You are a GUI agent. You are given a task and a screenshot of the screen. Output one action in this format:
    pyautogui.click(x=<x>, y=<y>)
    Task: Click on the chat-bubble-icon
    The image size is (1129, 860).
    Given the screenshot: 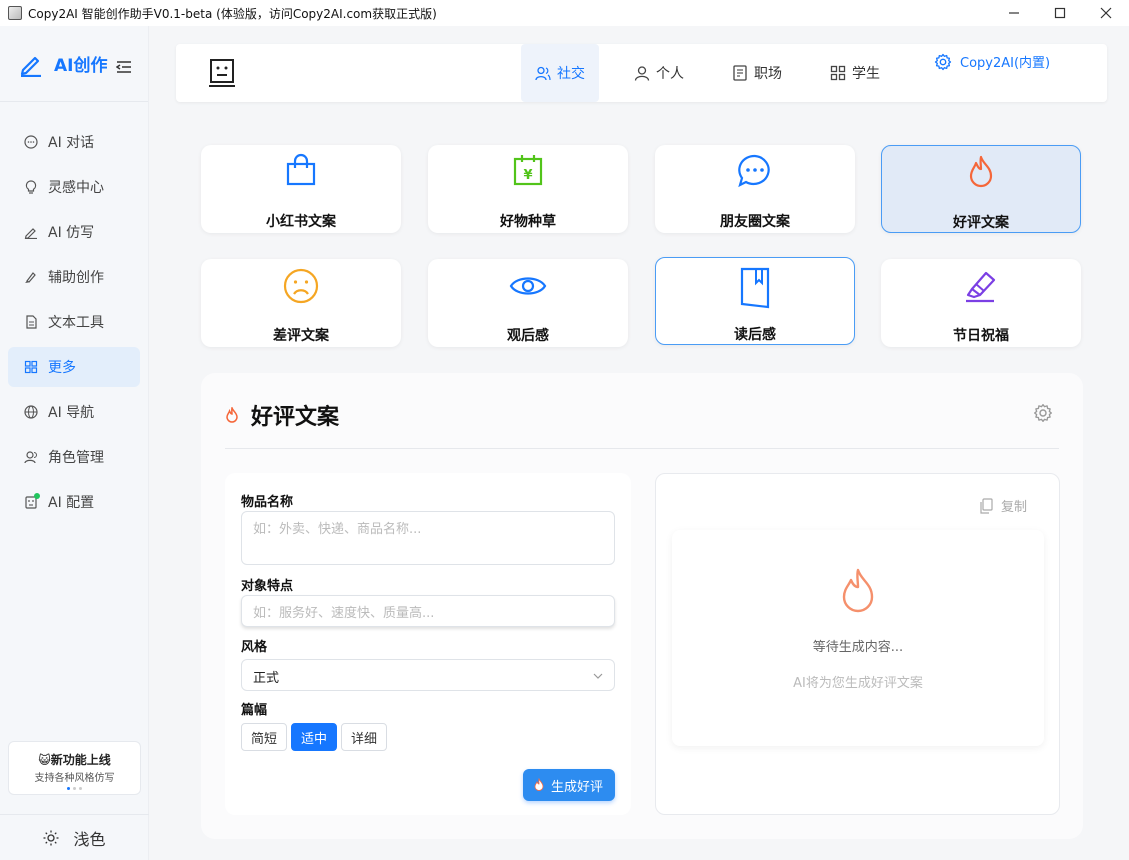 What is the action you would take?
    pyautogui.click(x=754, y=171)
    